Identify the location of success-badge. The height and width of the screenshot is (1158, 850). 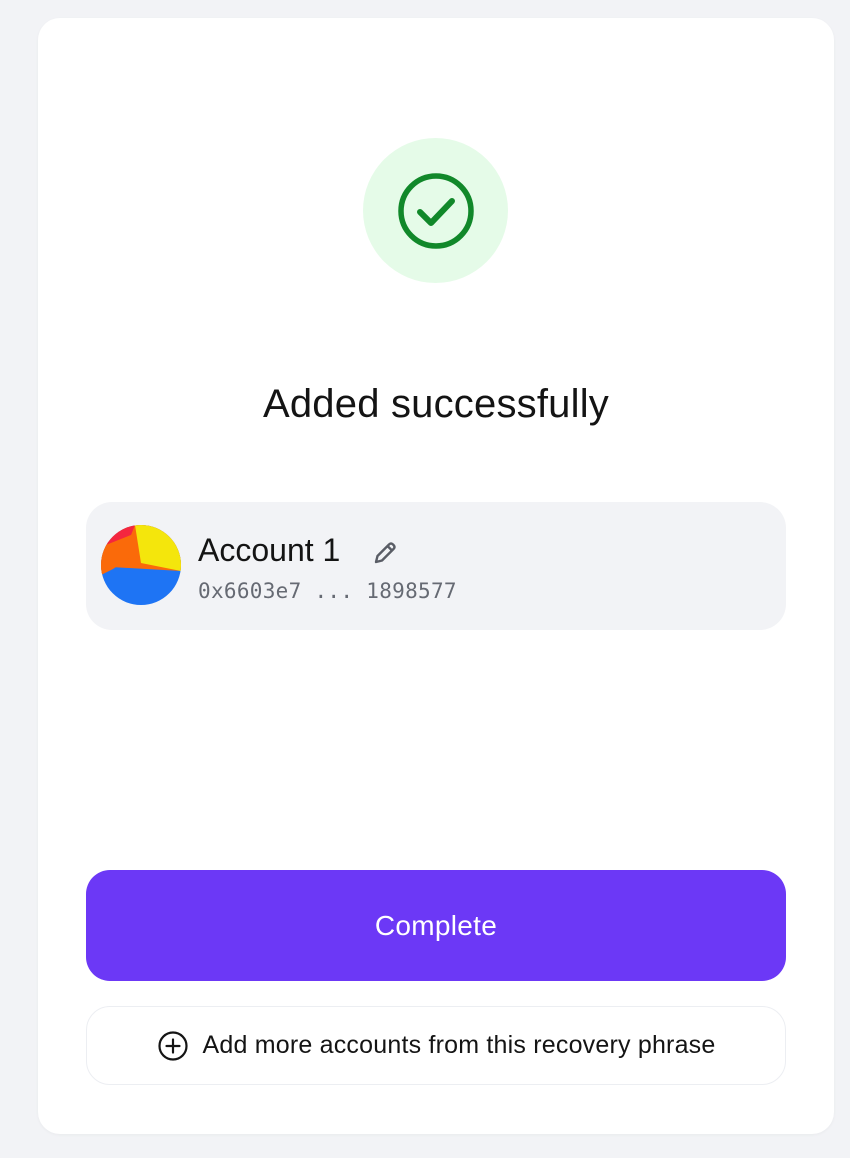
(435, 210).